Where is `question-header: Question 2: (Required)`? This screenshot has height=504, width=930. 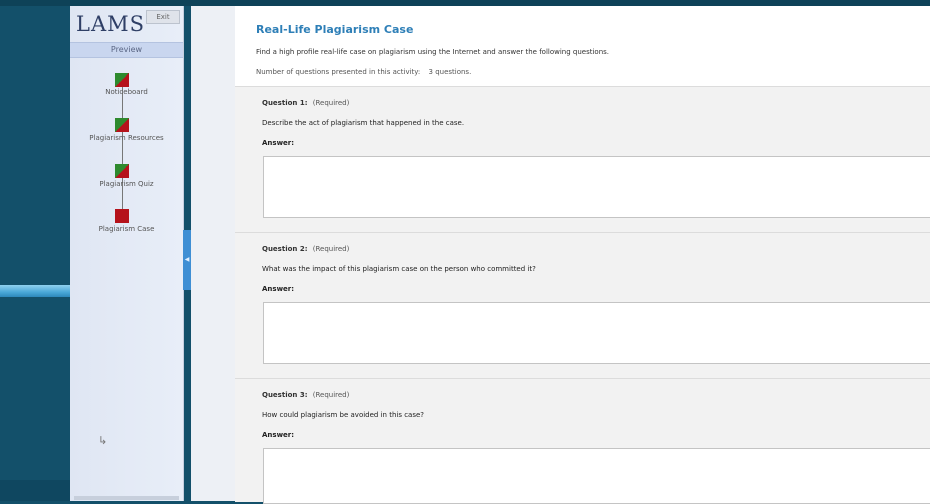 question-header: Question 2: (Required) is located at coordinates (305, 249).